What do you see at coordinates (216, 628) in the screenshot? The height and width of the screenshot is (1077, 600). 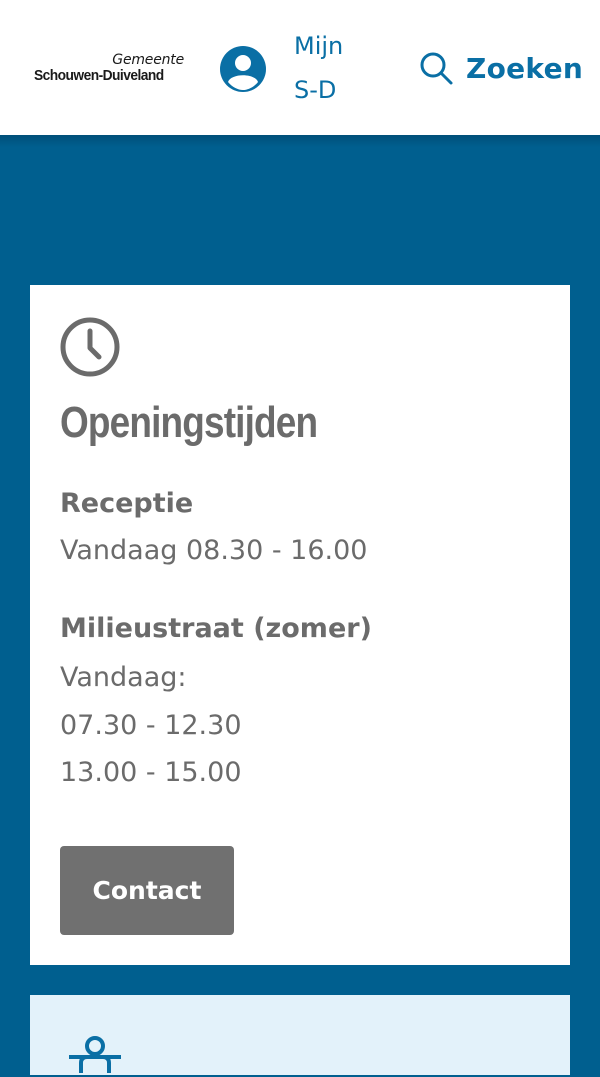 I see `recycling-label: Milieustraat (zomer)` at bounding box center [216, 628].